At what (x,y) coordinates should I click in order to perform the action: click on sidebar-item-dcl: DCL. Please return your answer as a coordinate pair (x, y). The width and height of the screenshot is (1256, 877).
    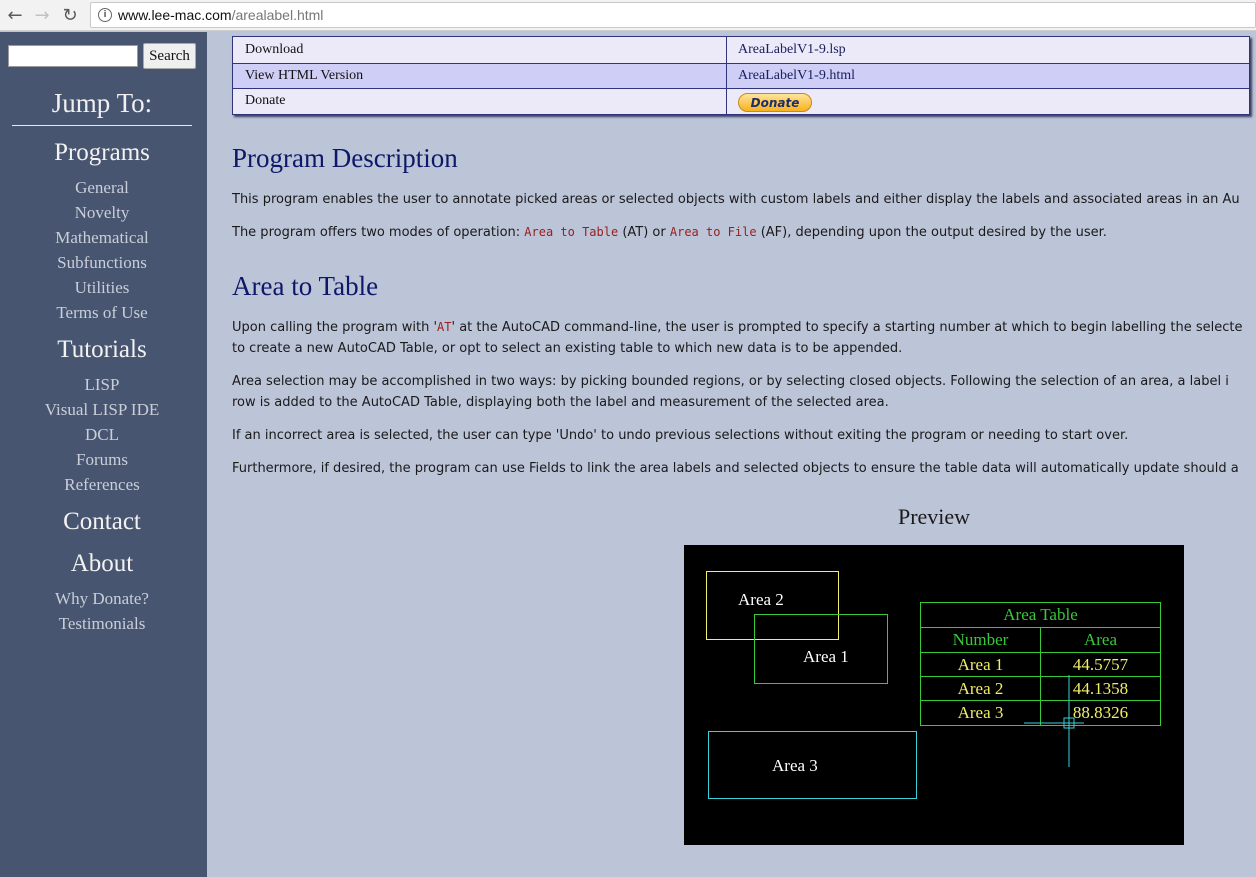
    Looking at the image, I should click on (102, 435).